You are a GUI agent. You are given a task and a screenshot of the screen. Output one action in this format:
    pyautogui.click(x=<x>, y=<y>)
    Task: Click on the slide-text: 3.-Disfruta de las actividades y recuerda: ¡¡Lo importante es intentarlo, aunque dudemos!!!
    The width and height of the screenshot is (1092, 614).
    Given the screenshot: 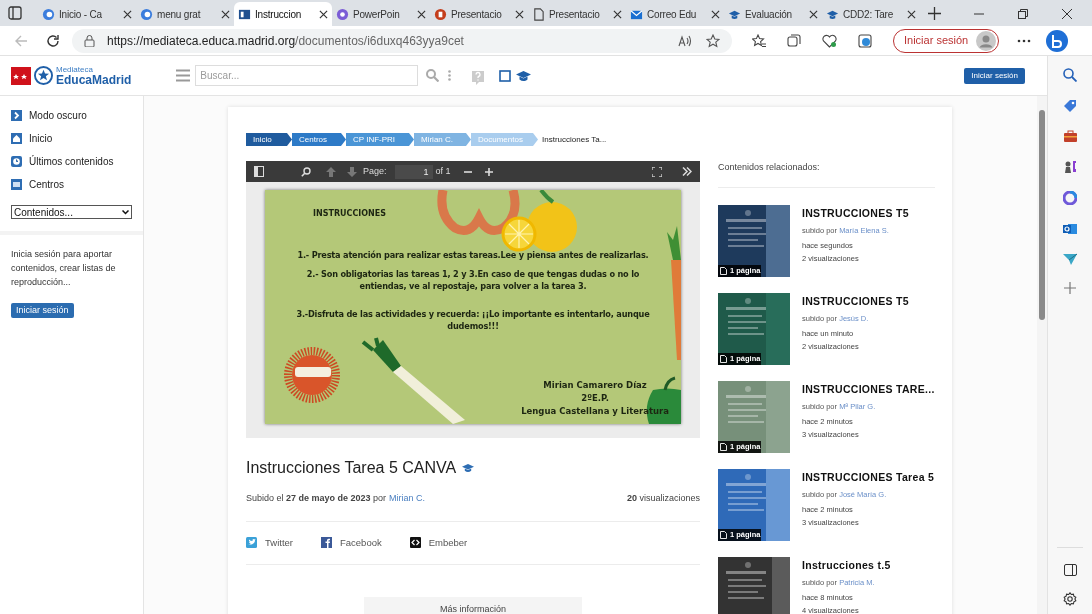 What is the action you would take?
    pyautogui.click(x=473, y=320)
    